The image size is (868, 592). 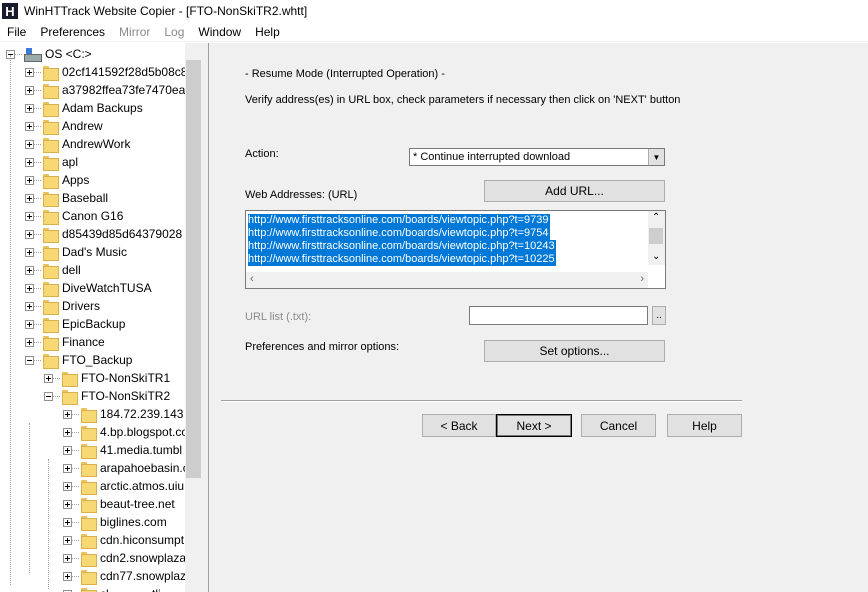 I want to click on url-list-input, so click(x=558, y=315).